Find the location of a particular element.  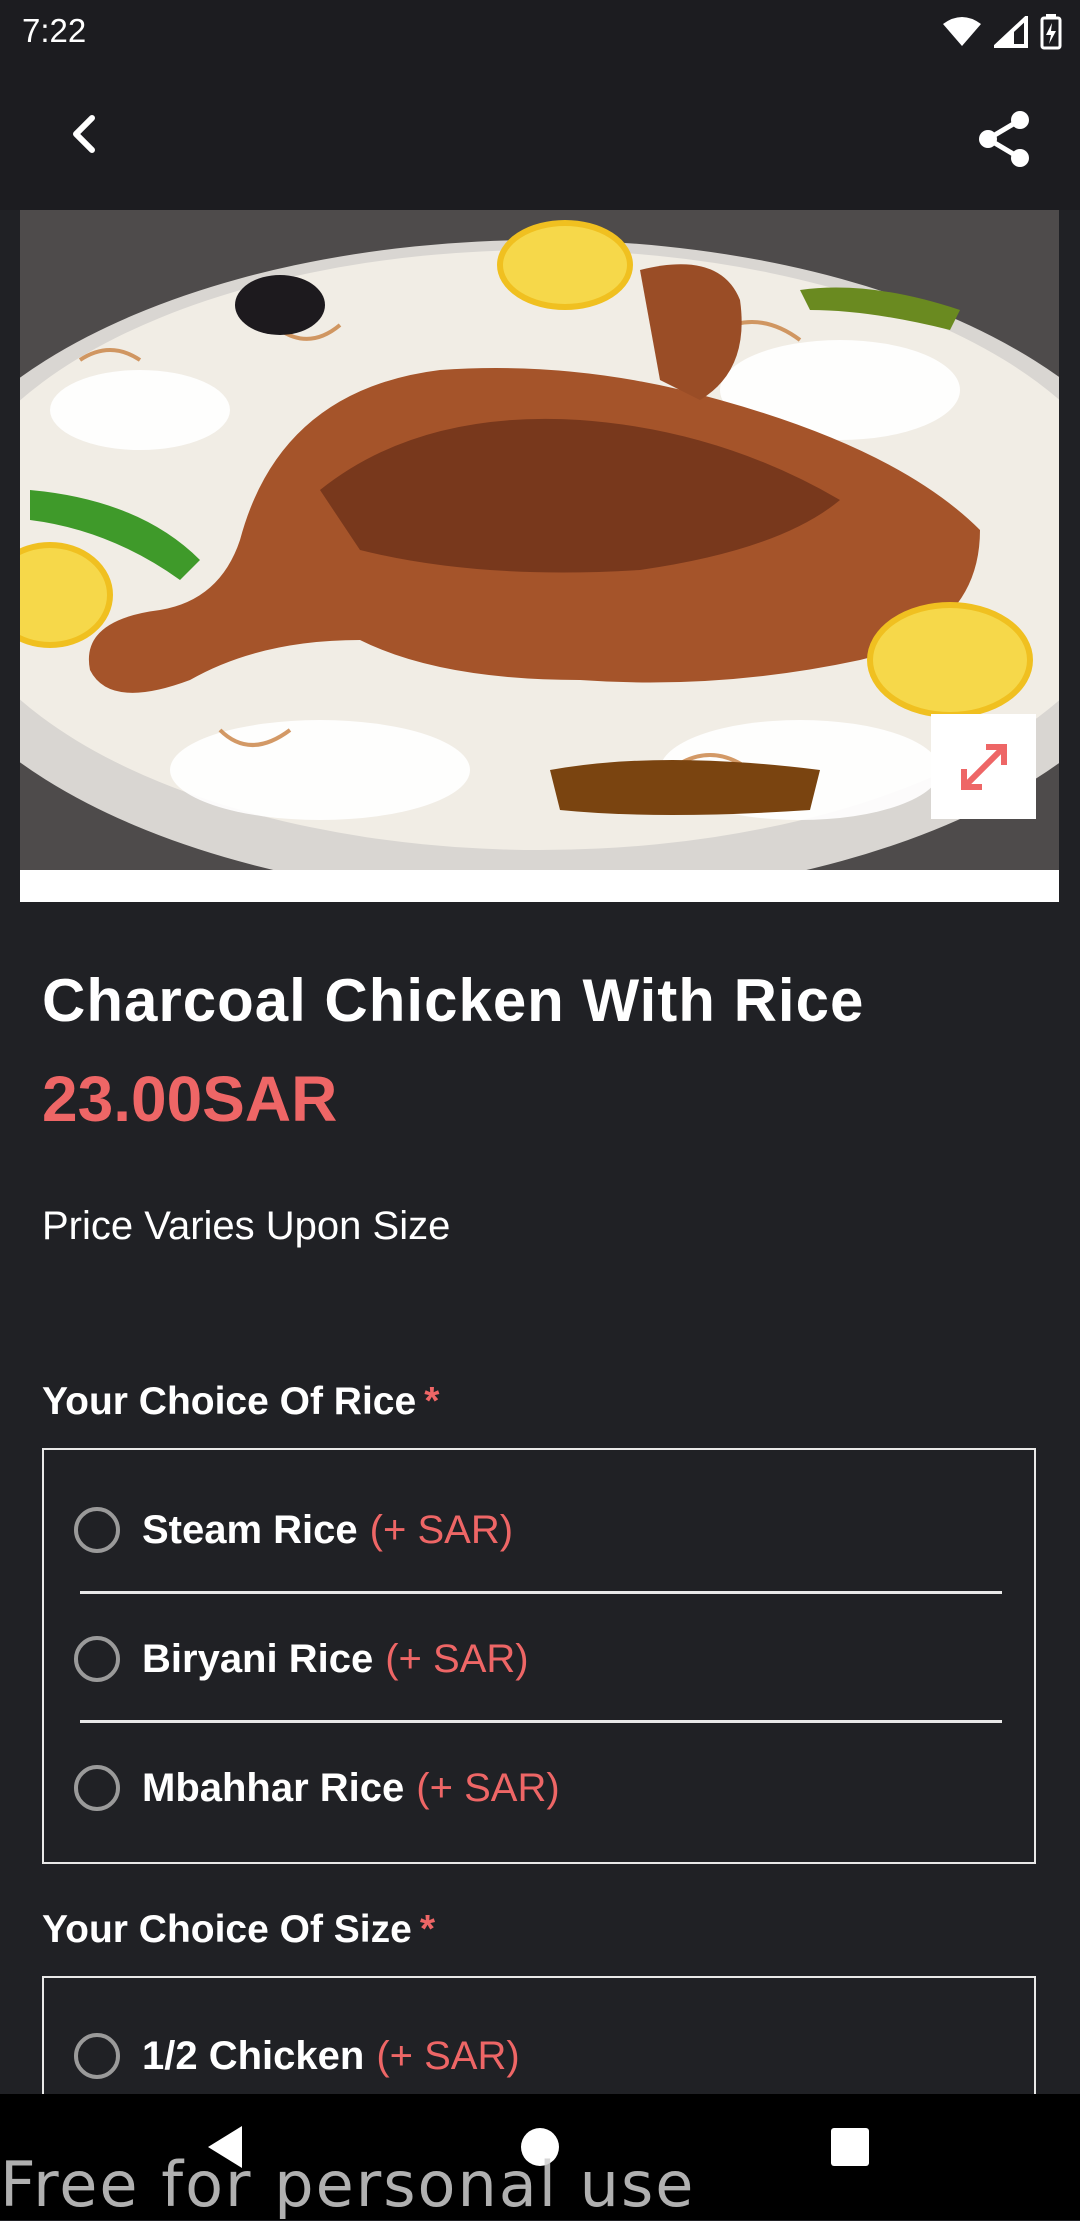

watermark: Free for personal use is located at coordinates (348, 2184).